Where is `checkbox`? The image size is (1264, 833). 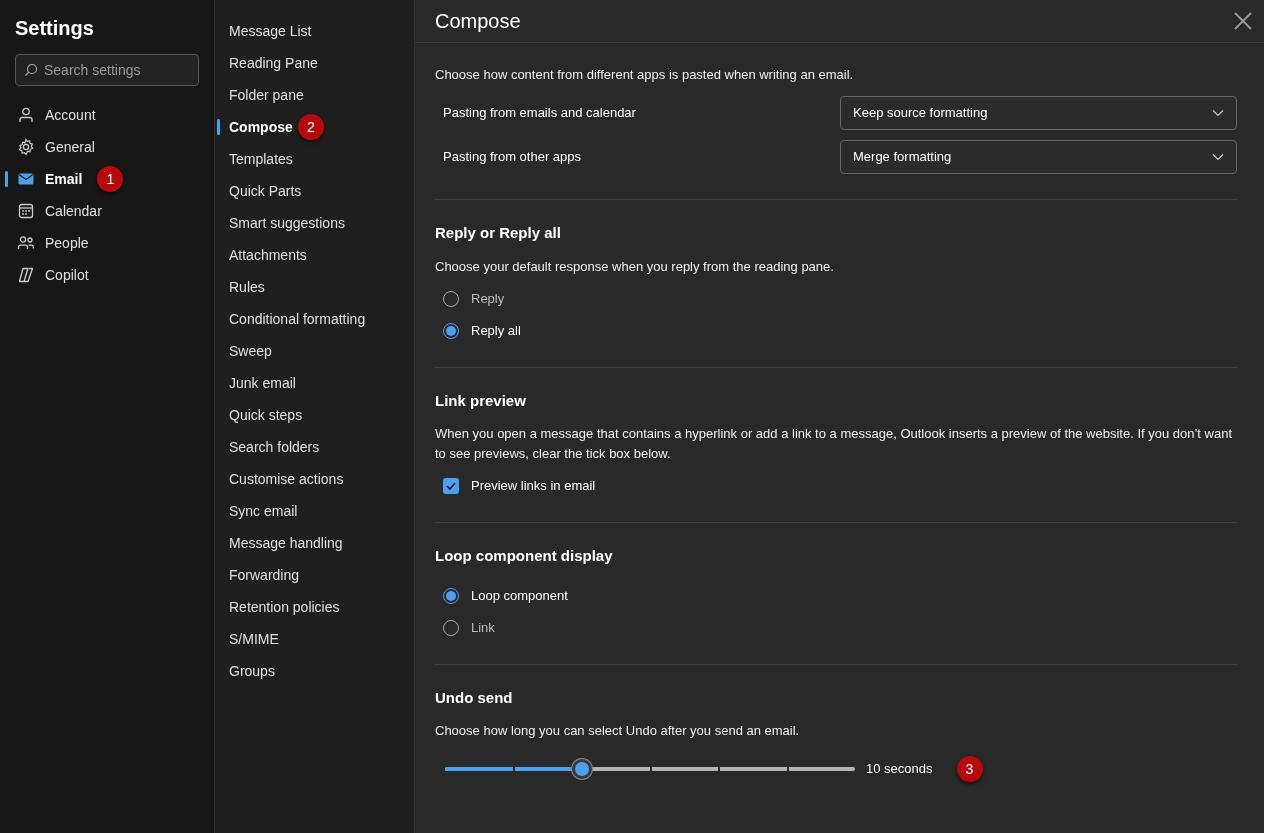 checkbox is located at coordinates (451, 486).